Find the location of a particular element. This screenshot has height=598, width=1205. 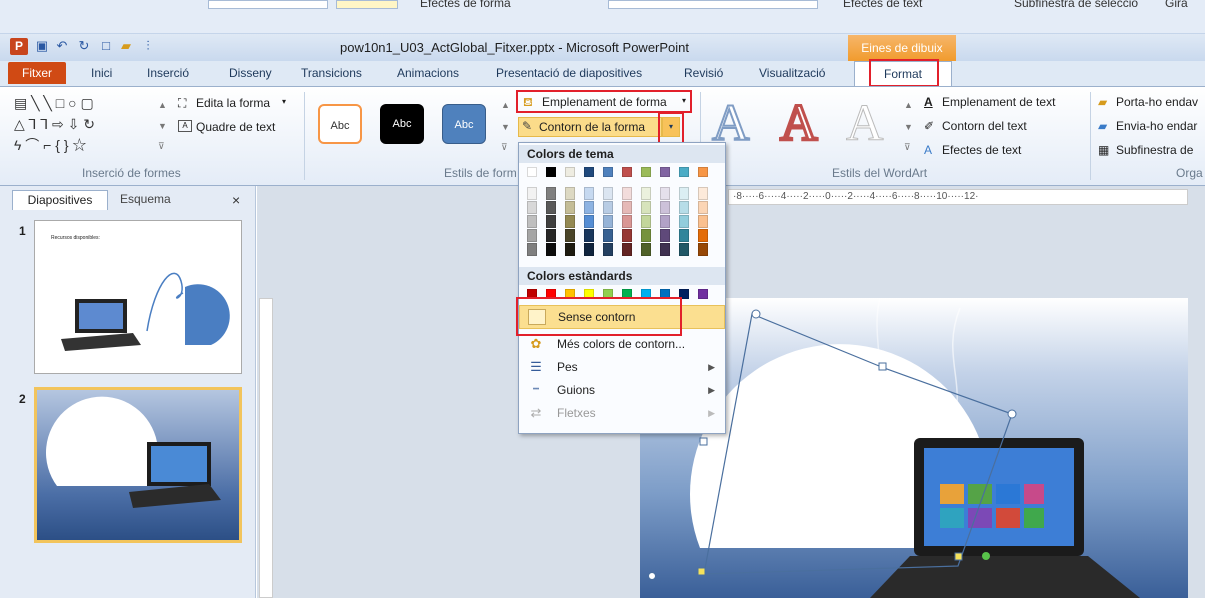

standard-color-swatch is located at coordinates (703, 294).